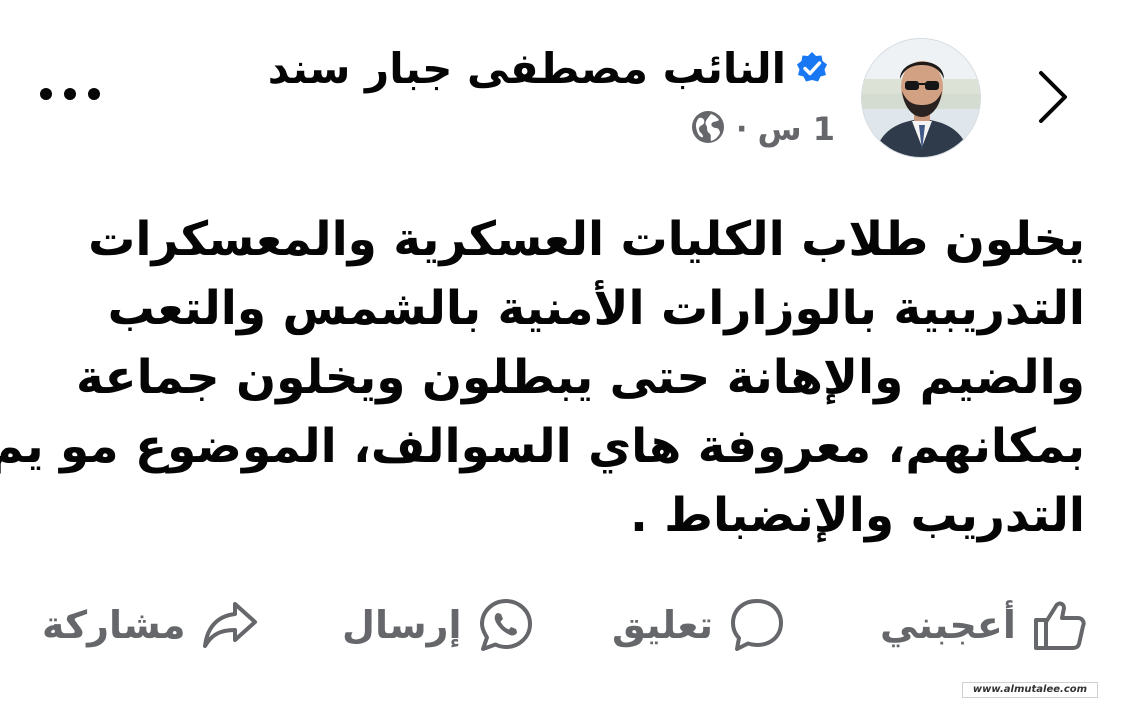 The height and width of the screenshot is (711, 1125). I want to click on comment-button: تعليق, so click(699, 625).